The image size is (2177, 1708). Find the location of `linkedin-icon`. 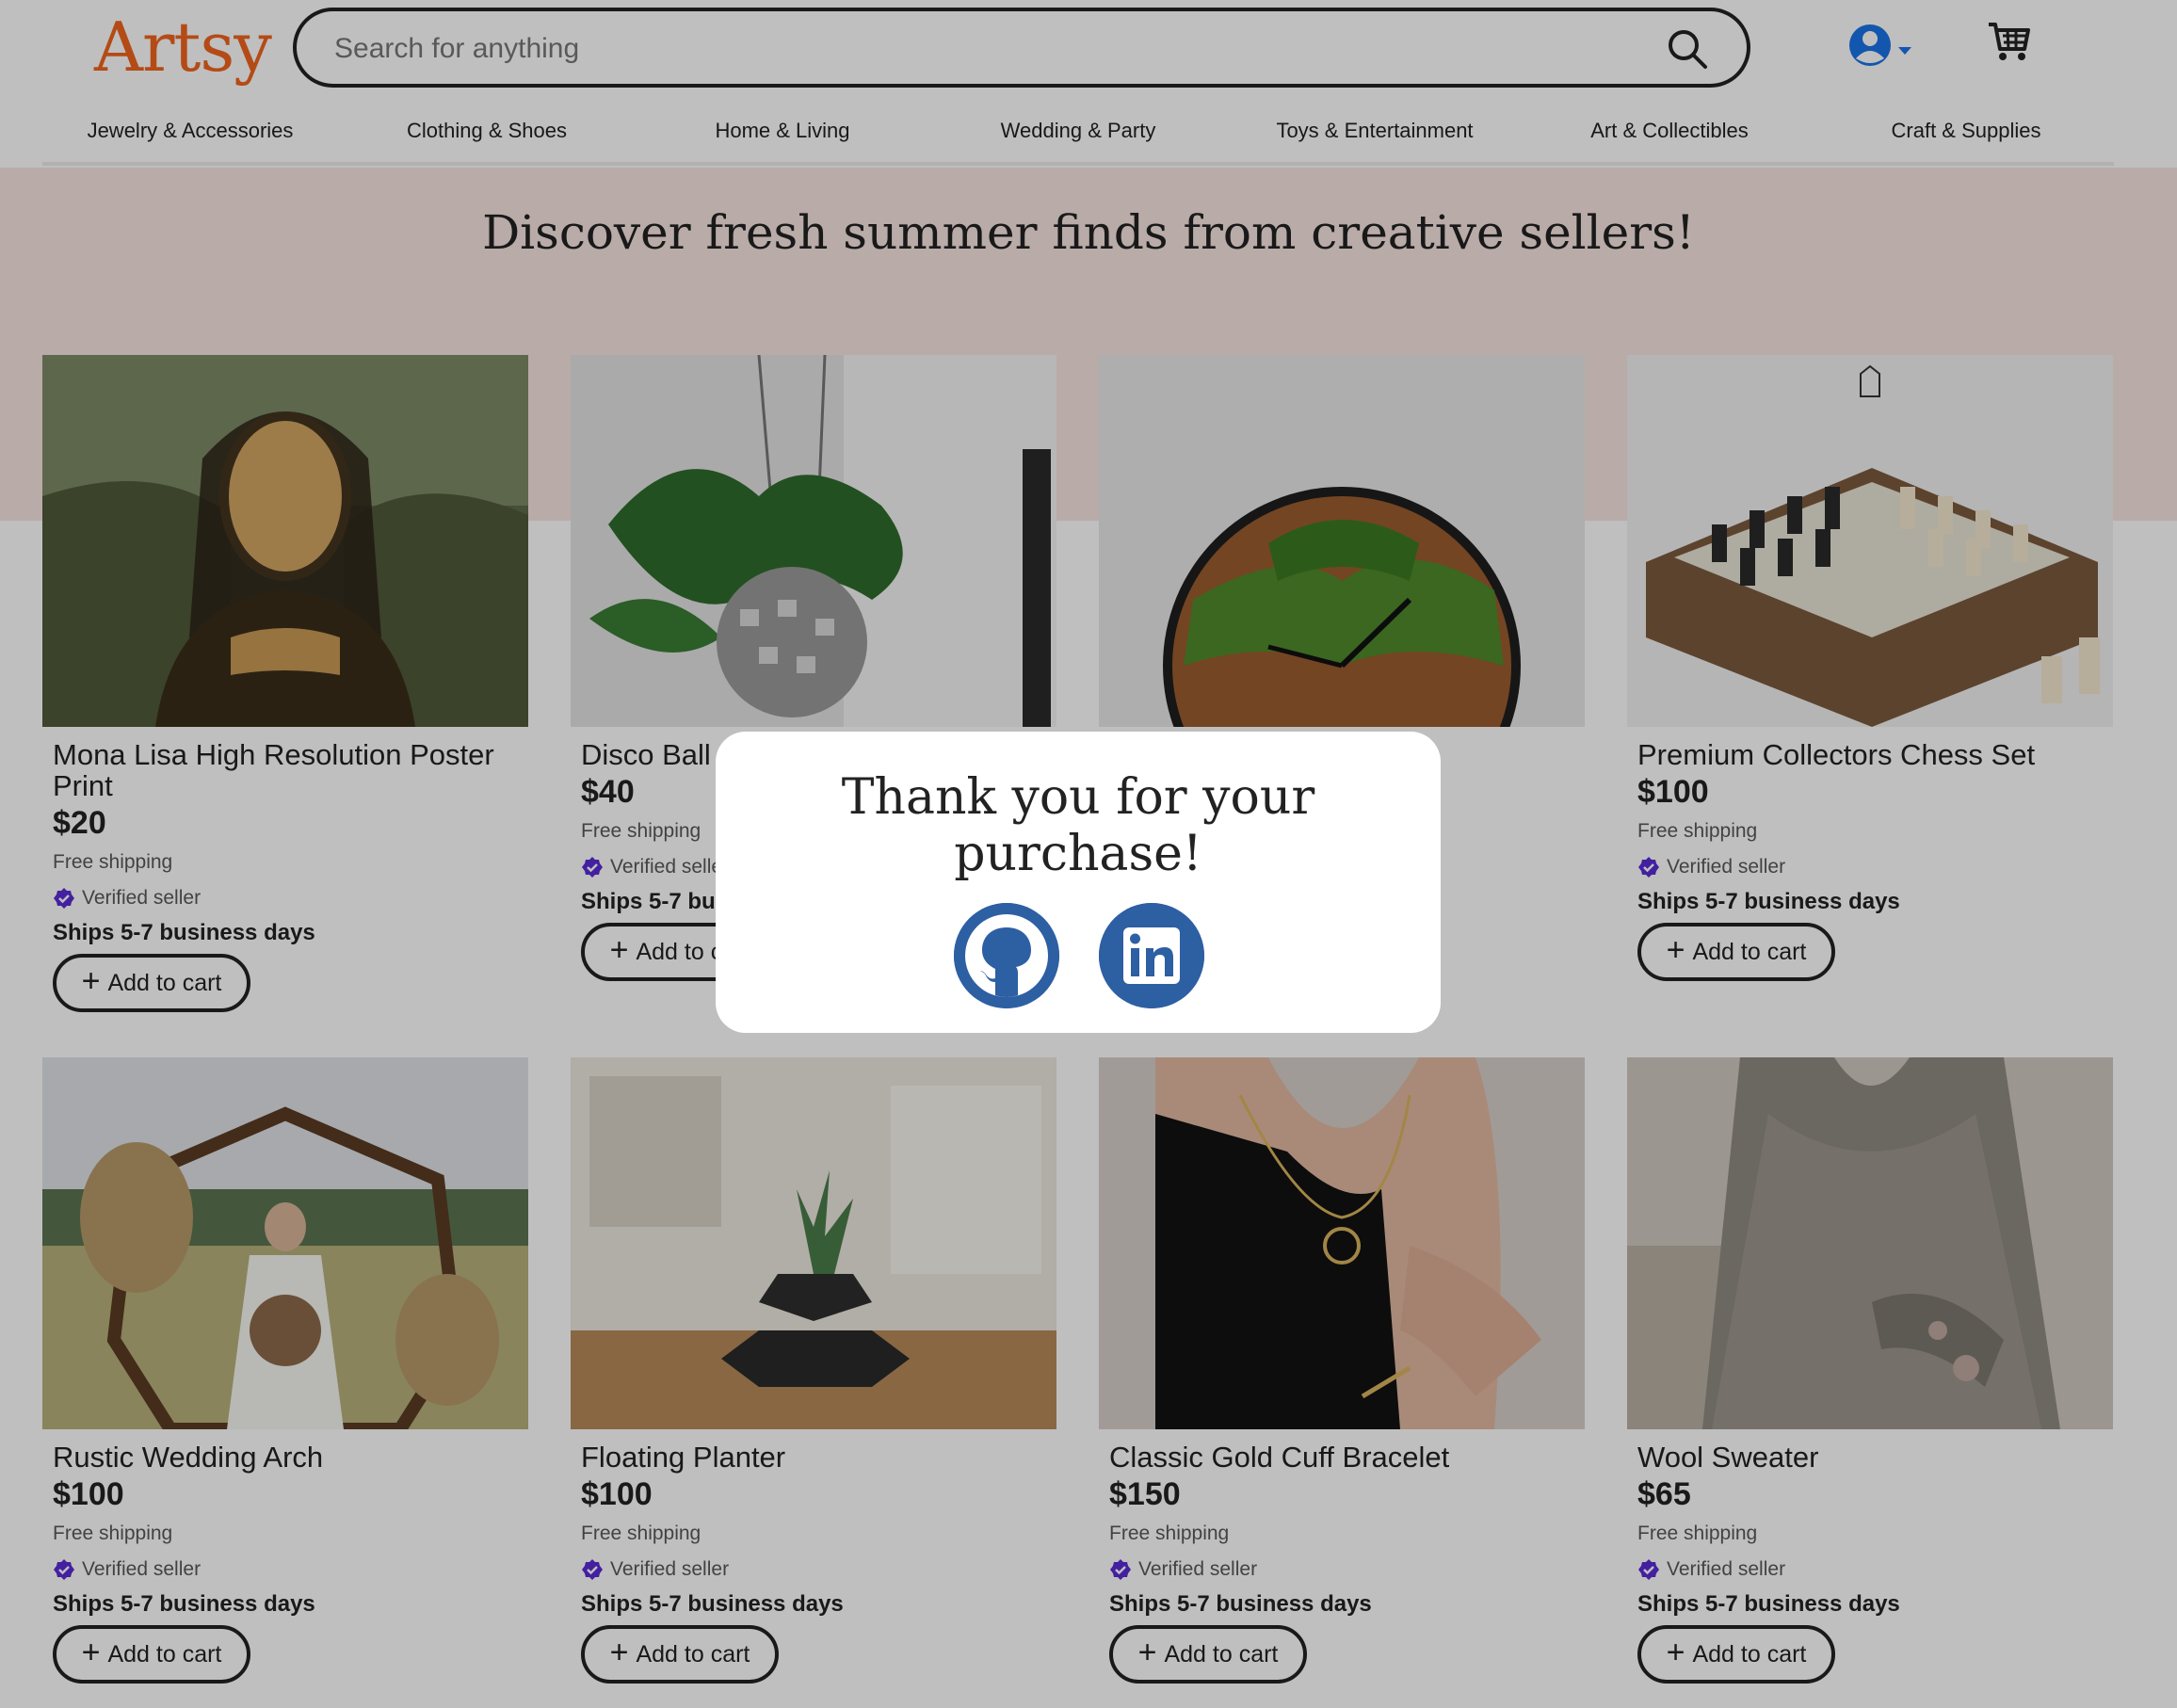

linkedin-icon is located at coordinates (1151, 955).